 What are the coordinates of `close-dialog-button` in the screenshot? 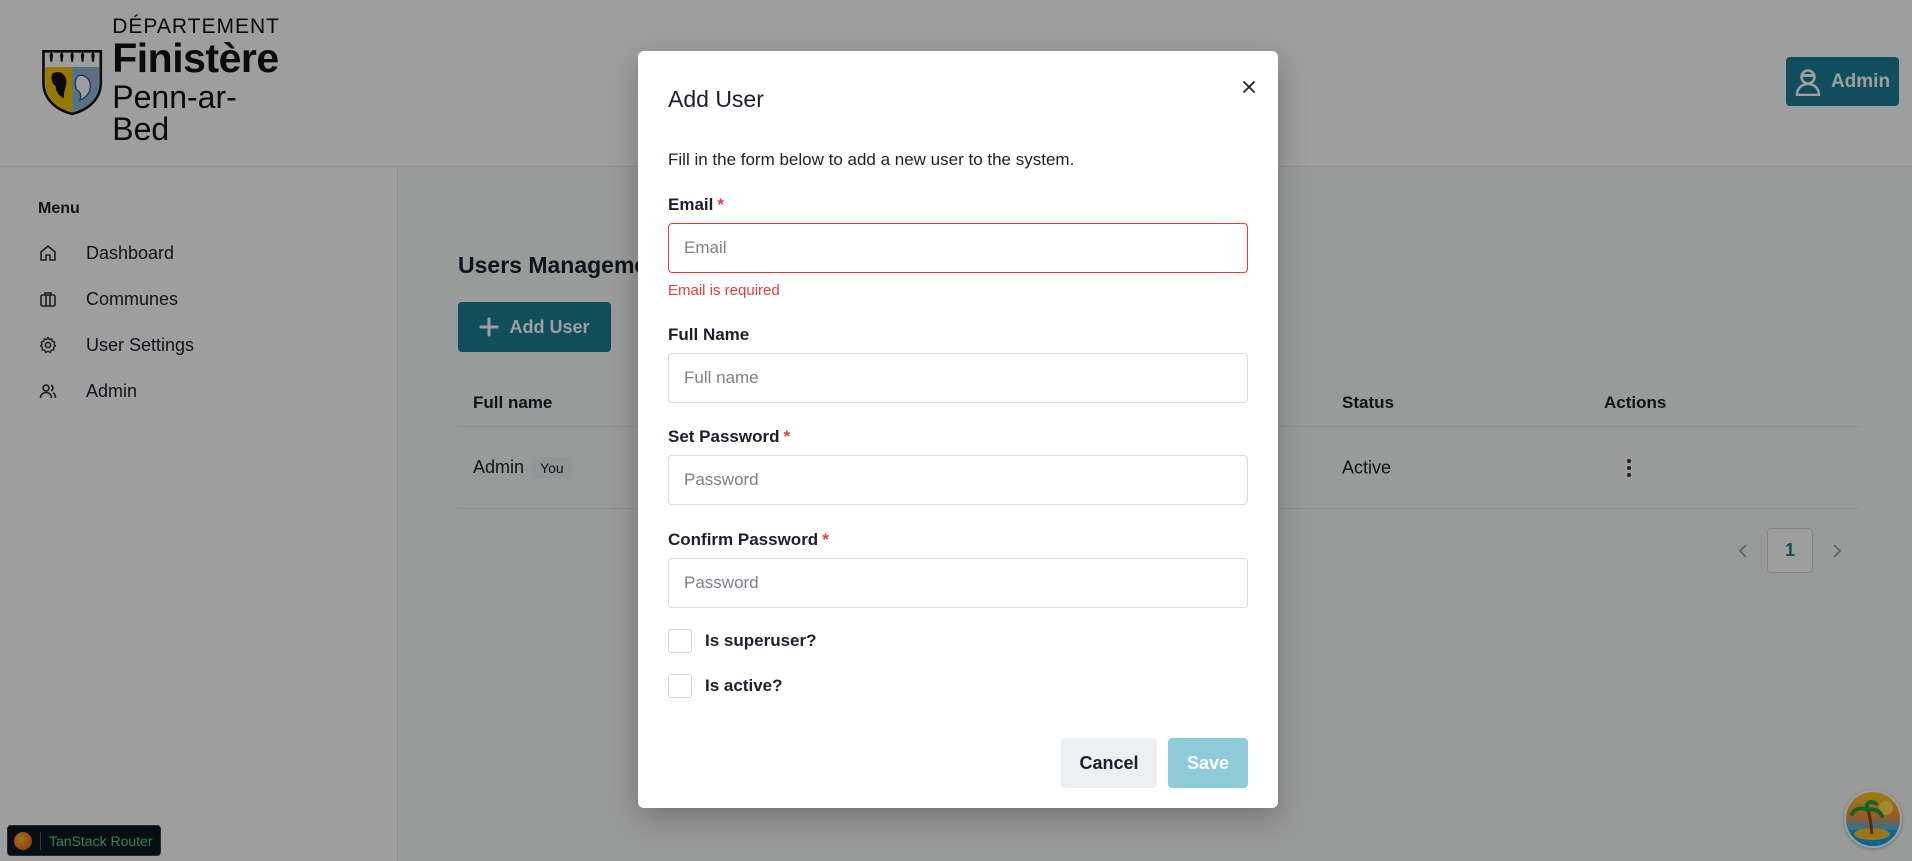 It's located at (1249, 87).